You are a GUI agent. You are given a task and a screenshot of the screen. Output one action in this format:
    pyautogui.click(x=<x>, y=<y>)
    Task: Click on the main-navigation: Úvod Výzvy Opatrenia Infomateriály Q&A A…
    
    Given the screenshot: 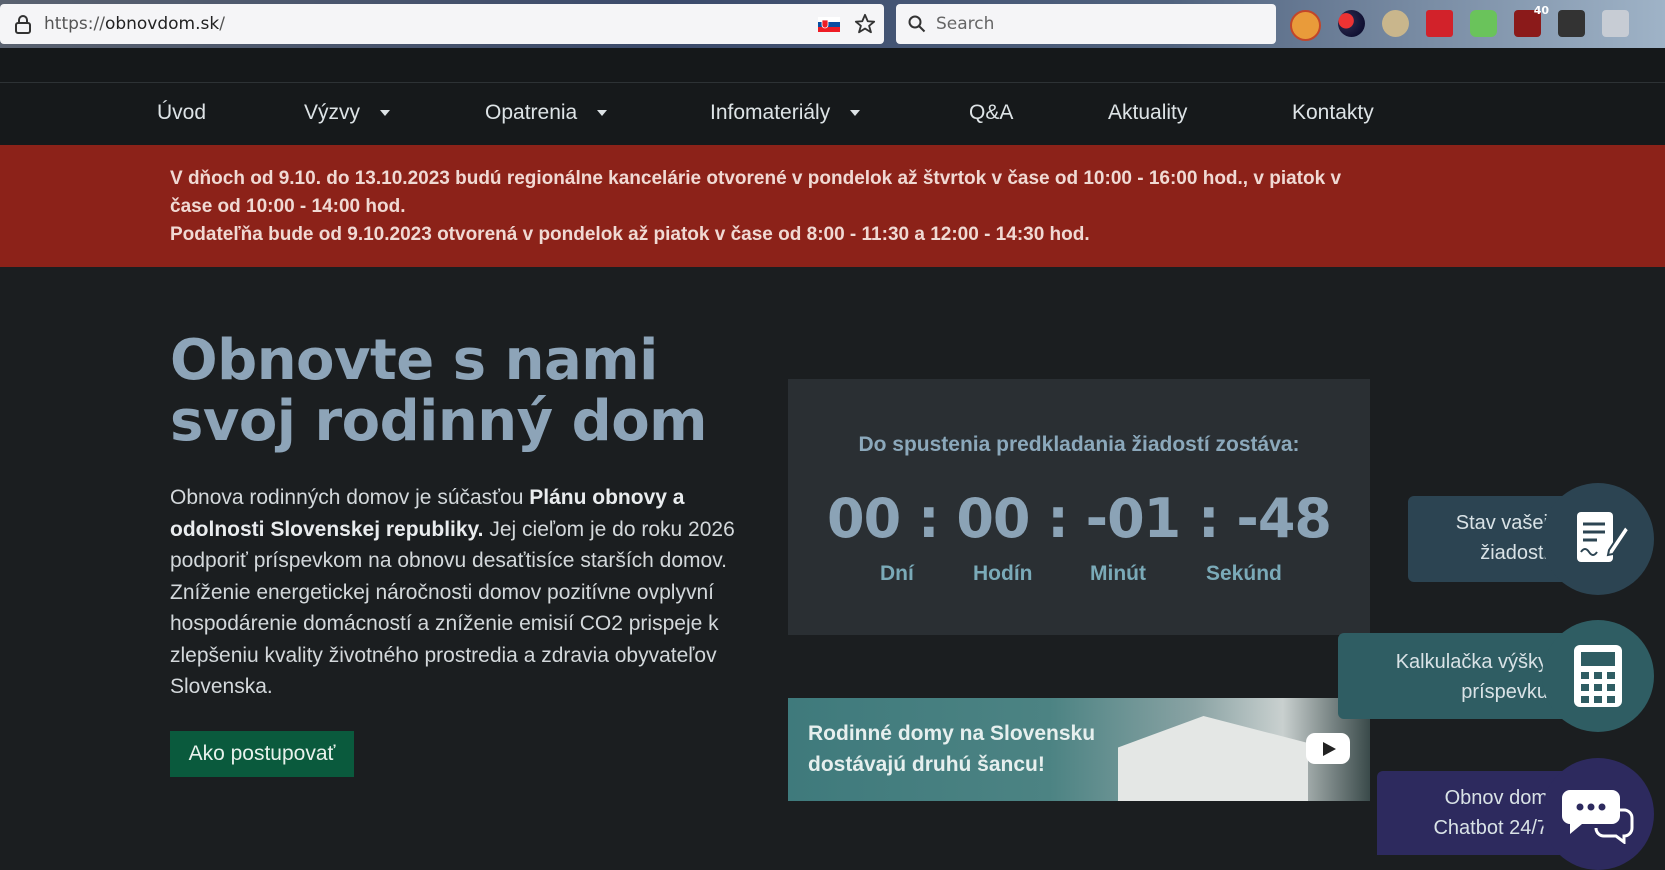 What is the action you would take?
    pyautogui.click(x=832, y=114)
    